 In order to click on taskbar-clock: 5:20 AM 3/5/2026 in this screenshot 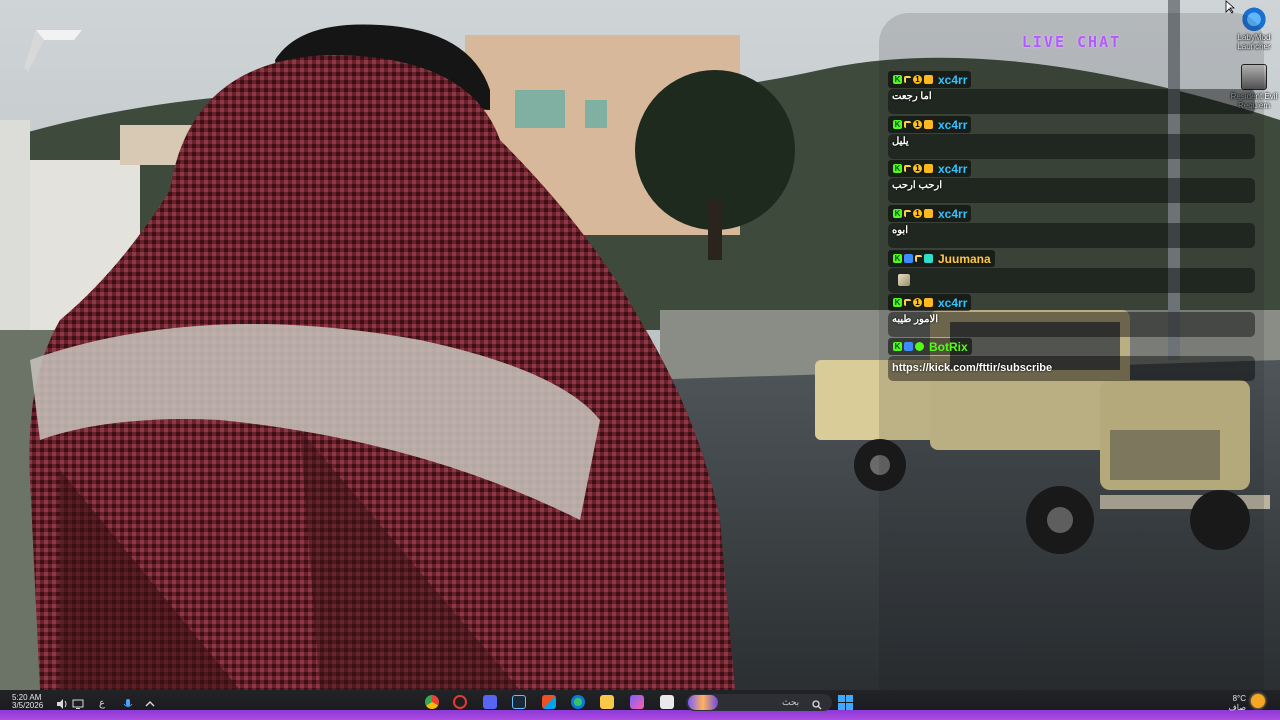, I will do `click(27, 702)`.